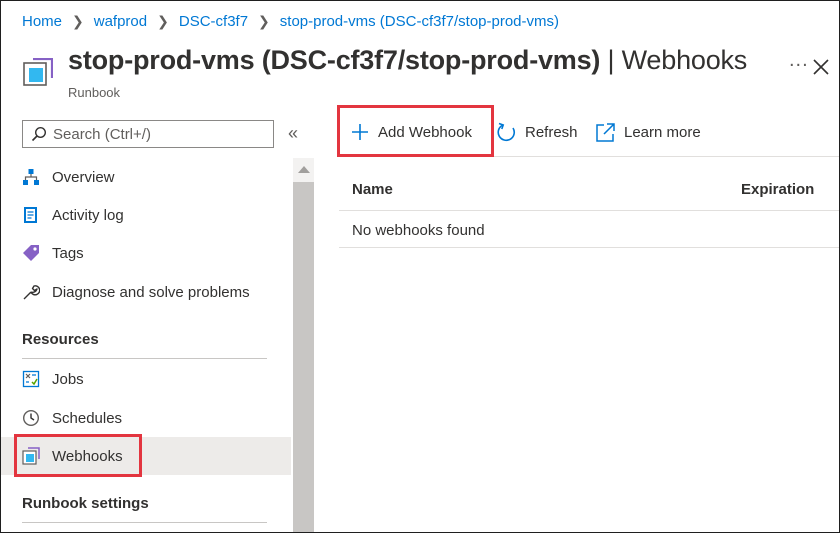 This screenshot has width=840, height=533. Describe the element at coordinates (293, 133) in the screenshot. I see `collapse-sidebar-button: «` at that location.